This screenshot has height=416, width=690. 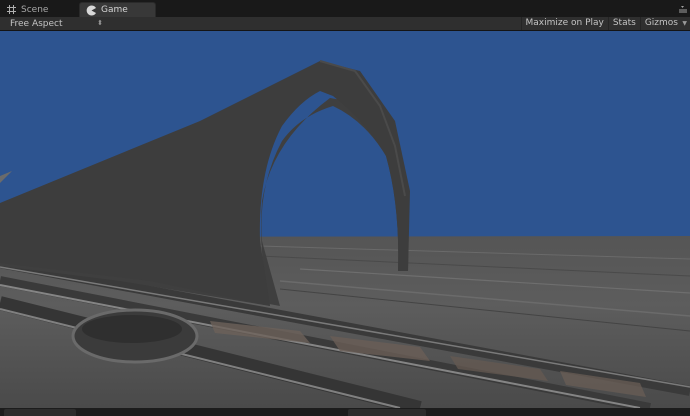 I want to click on grid-icon, so click(x=11, y=9).